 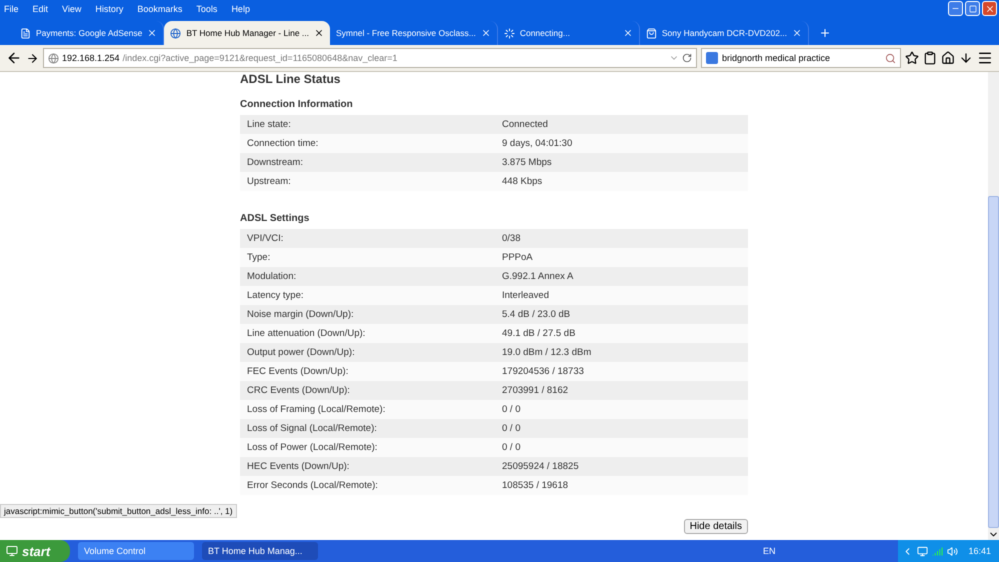 I want to click on page-title: ADSL Line Status, so click(x=291, y=80).